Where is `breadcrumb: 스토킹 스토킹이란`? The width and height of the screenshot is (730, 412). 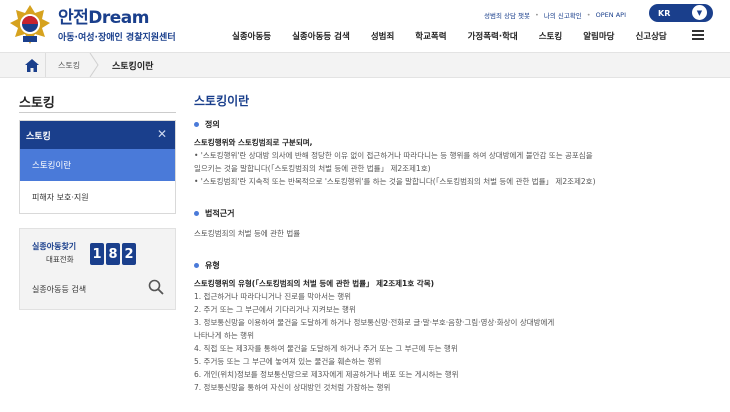 breadcrumb: 스토킹 스토킹이란 is located at coordinates (365, 65).